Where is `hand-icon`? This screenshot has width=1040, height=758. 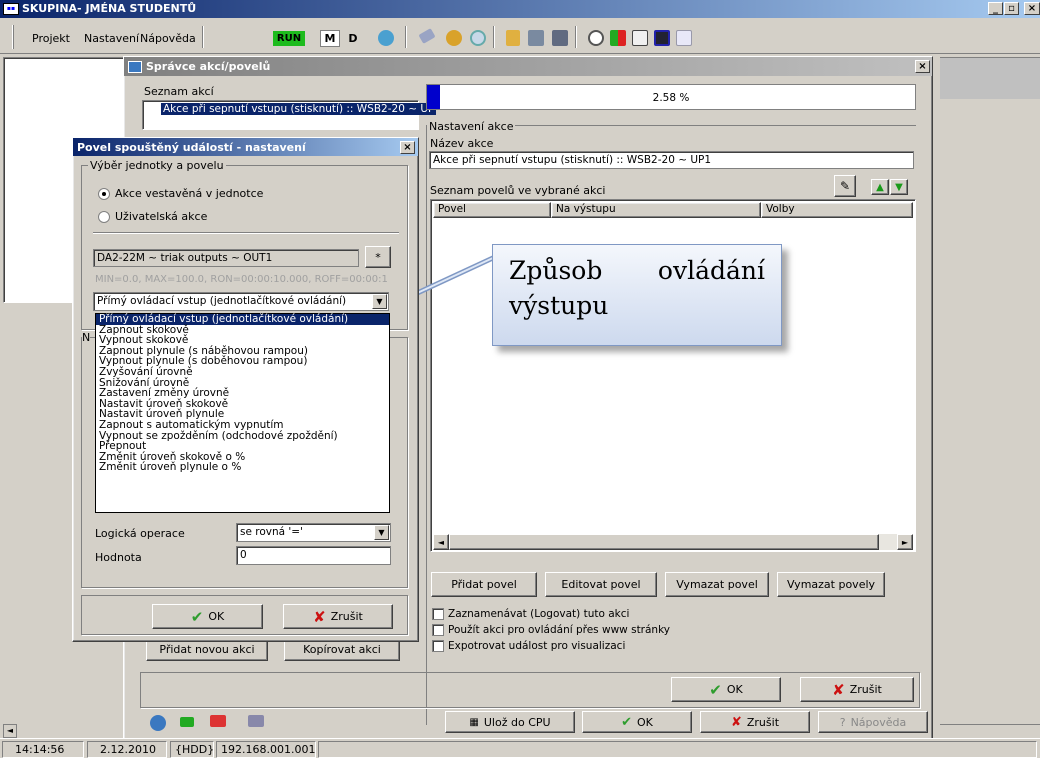
hand-icon is located at coordinates (684, 38).